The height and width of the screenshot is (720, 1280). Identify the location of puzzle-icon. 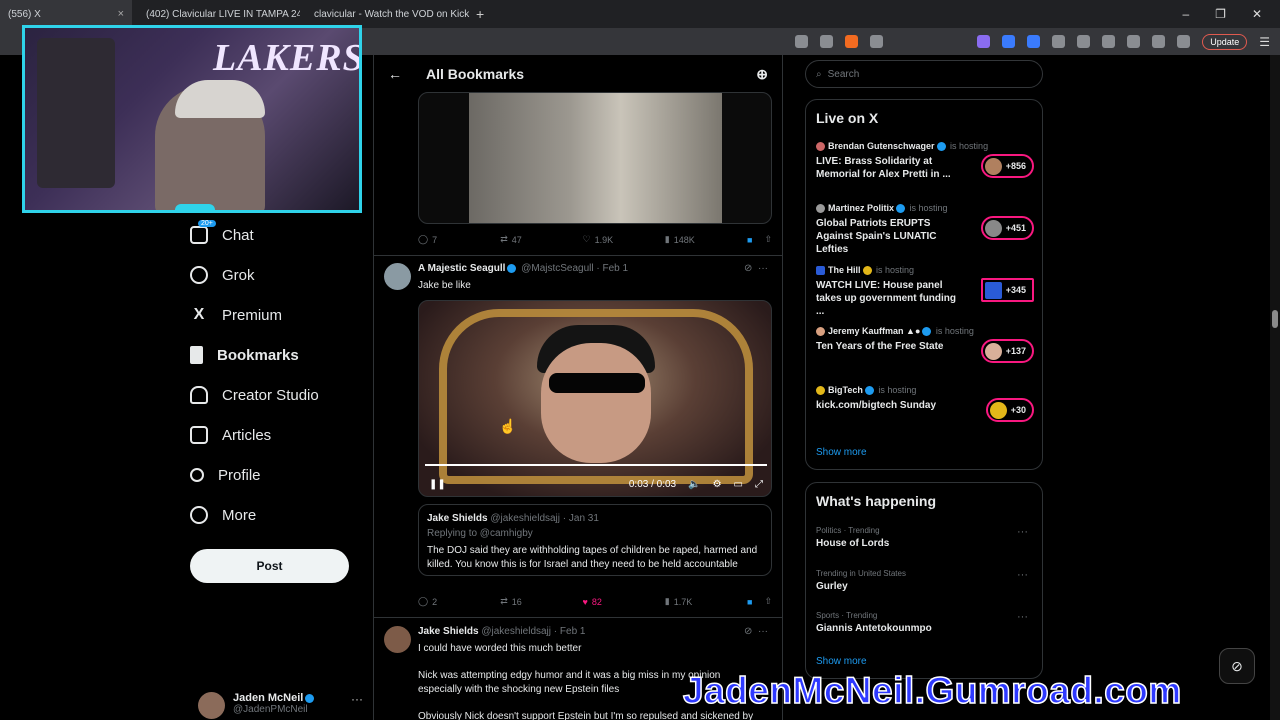
(1059, 41).